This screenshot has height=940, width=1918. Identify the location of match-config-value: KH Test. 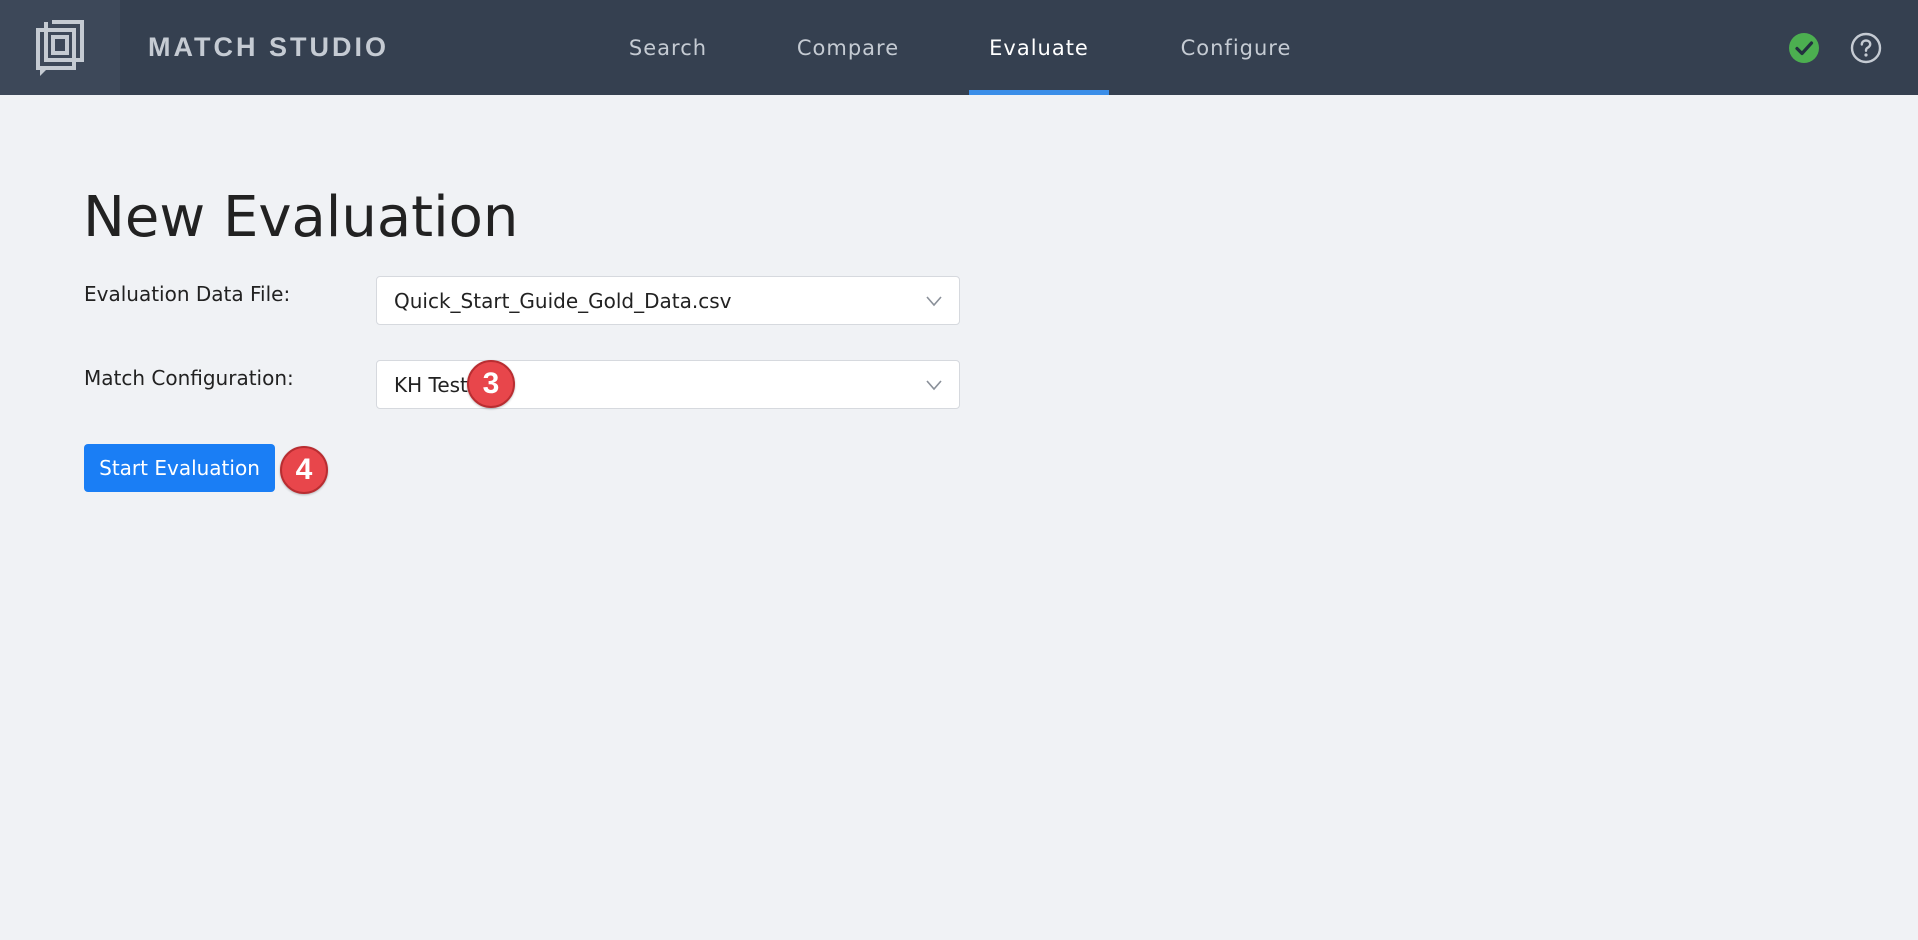
(431, 384).